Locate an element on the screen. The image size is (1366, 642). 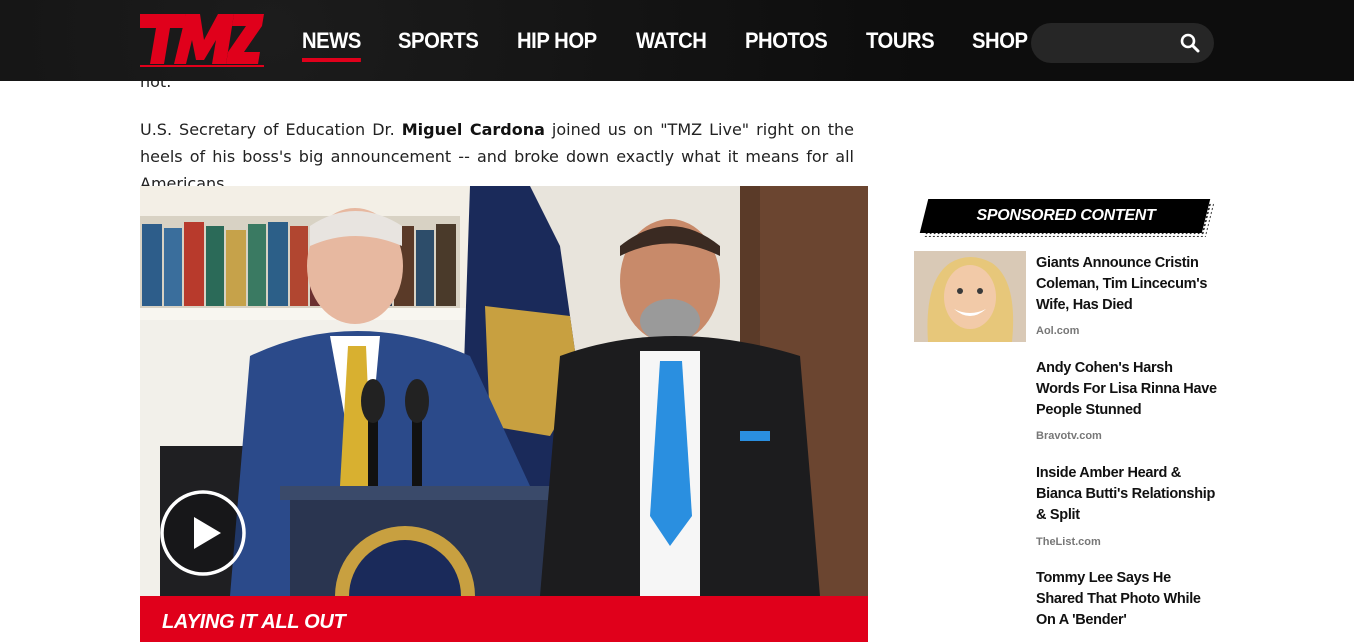
sponsored-thumbnail is located at coordinates (970, 296).